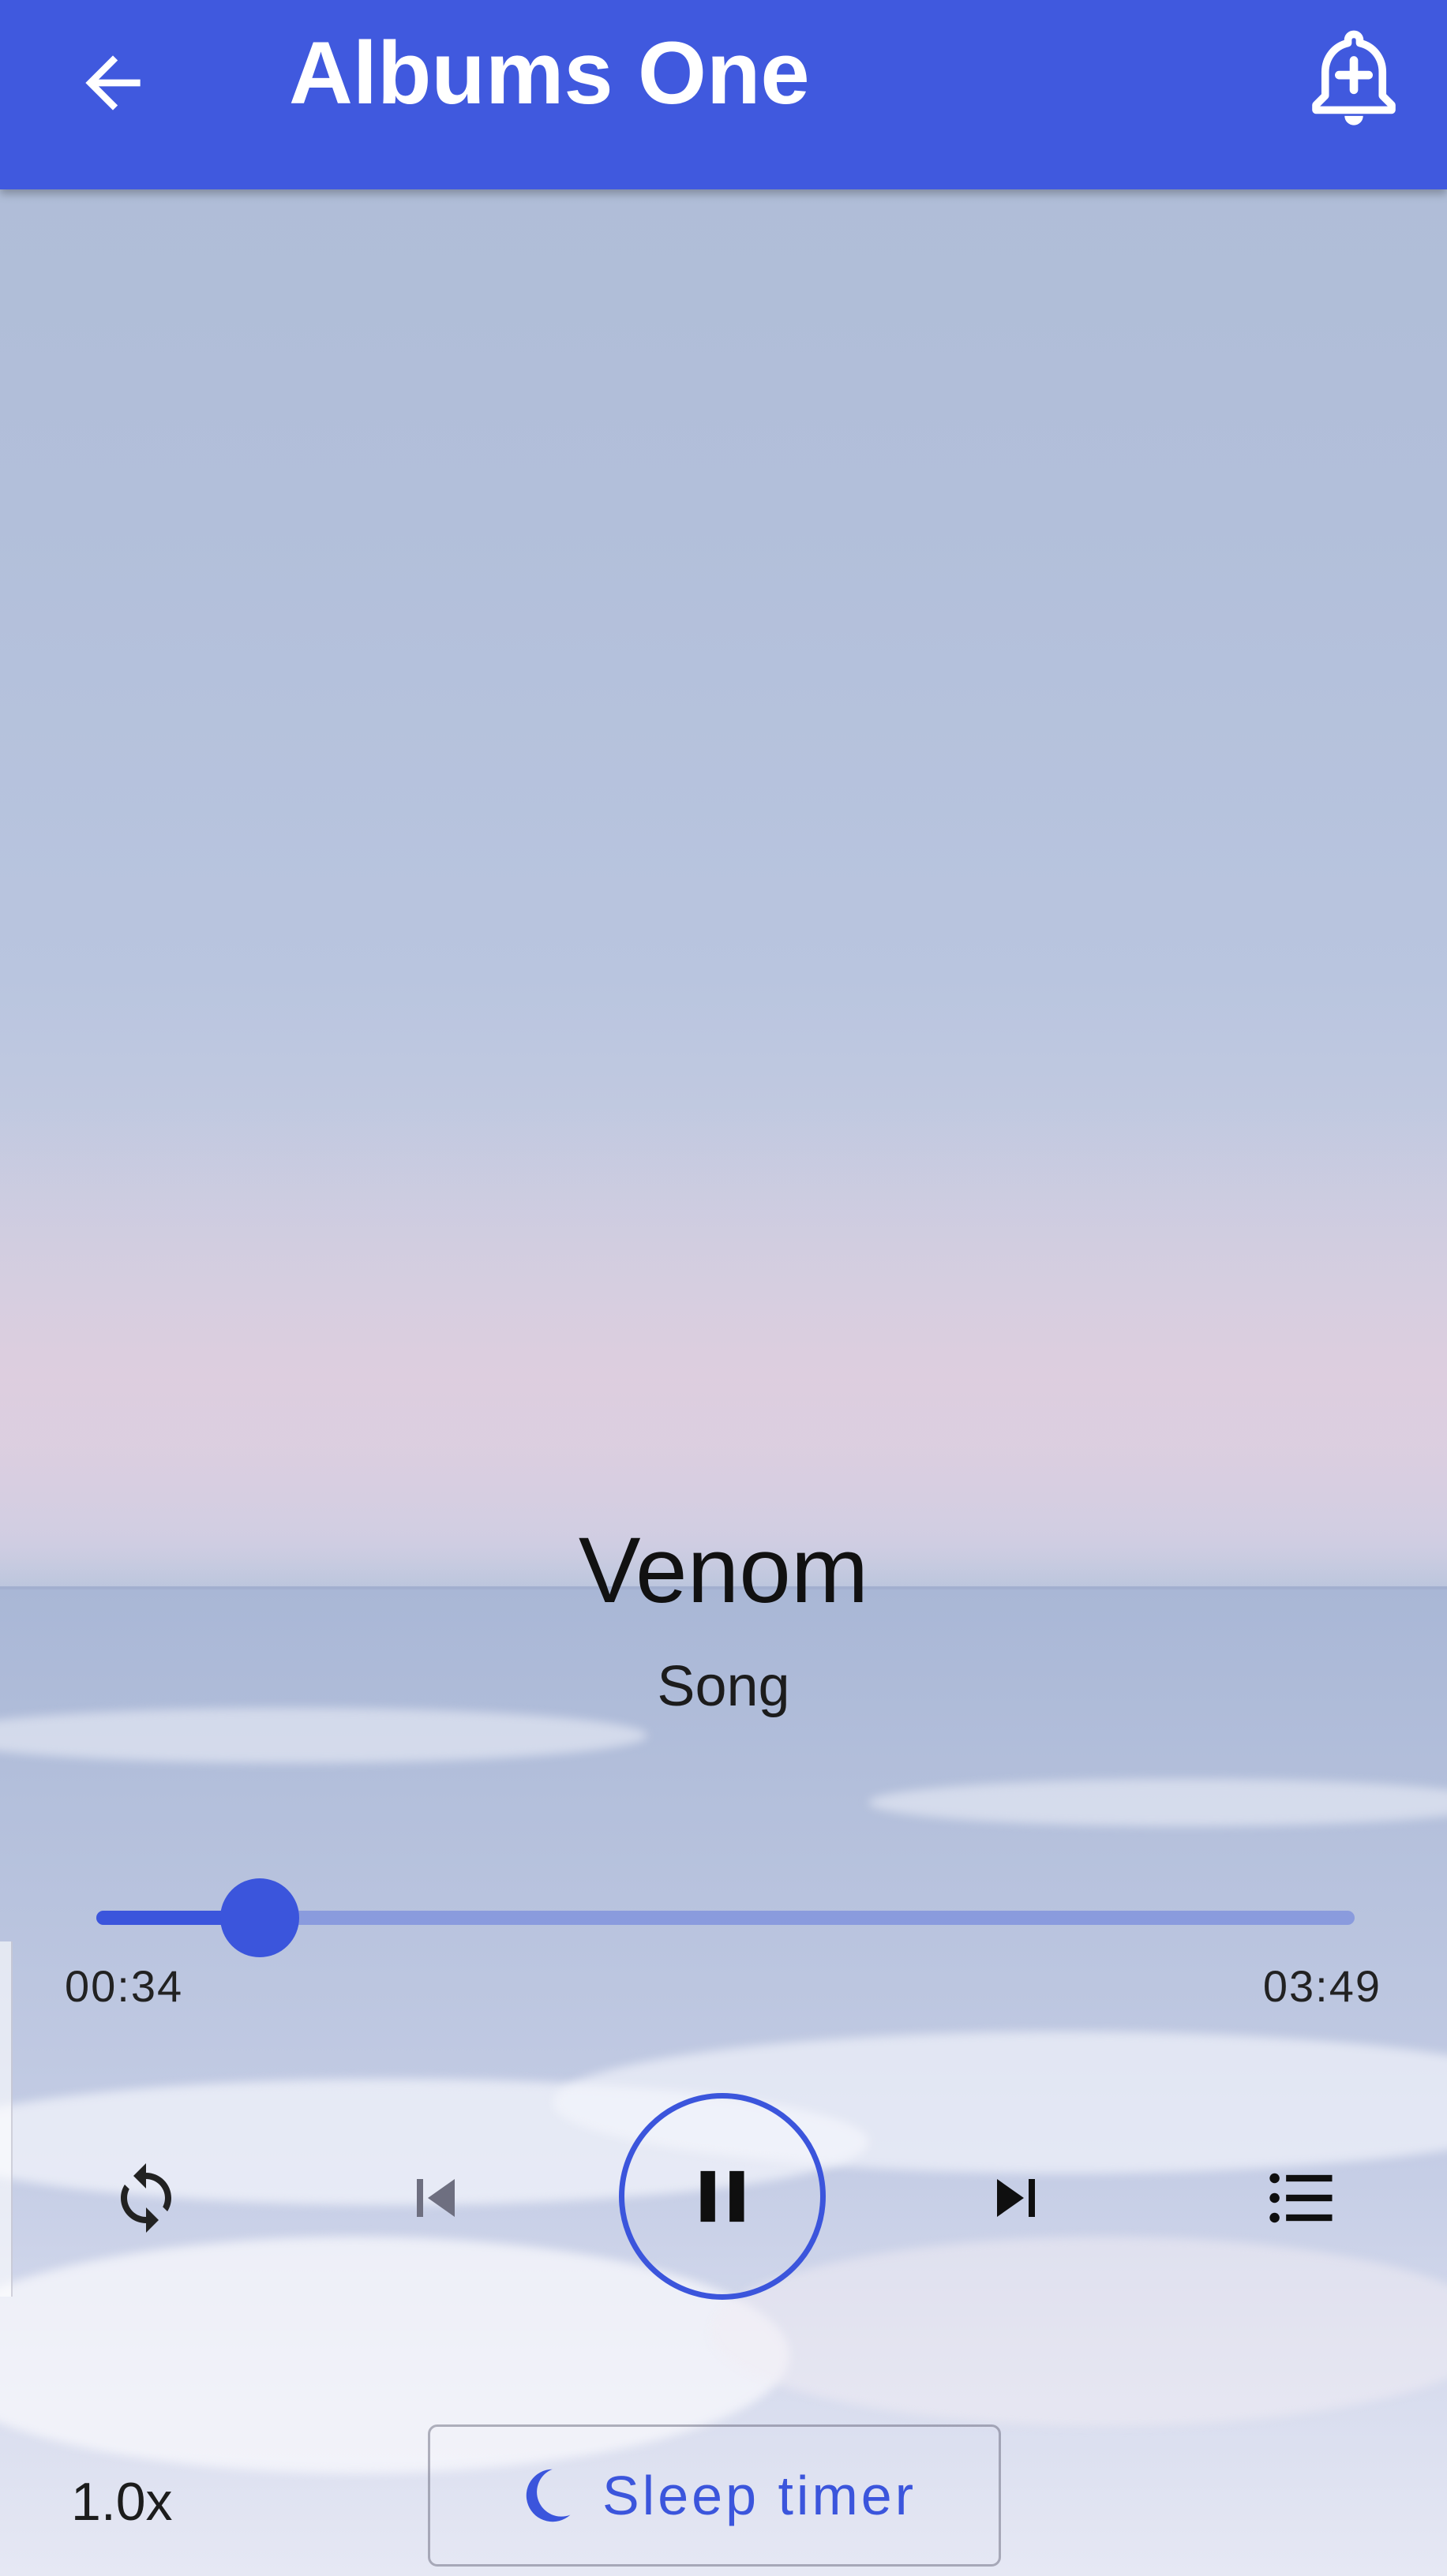 The image size is (1447, 2576). What do you see at coordinates (1321, 1986) in the screenshot?
I see `total-duration: 03:49` at bounding box center [1321, 1986].